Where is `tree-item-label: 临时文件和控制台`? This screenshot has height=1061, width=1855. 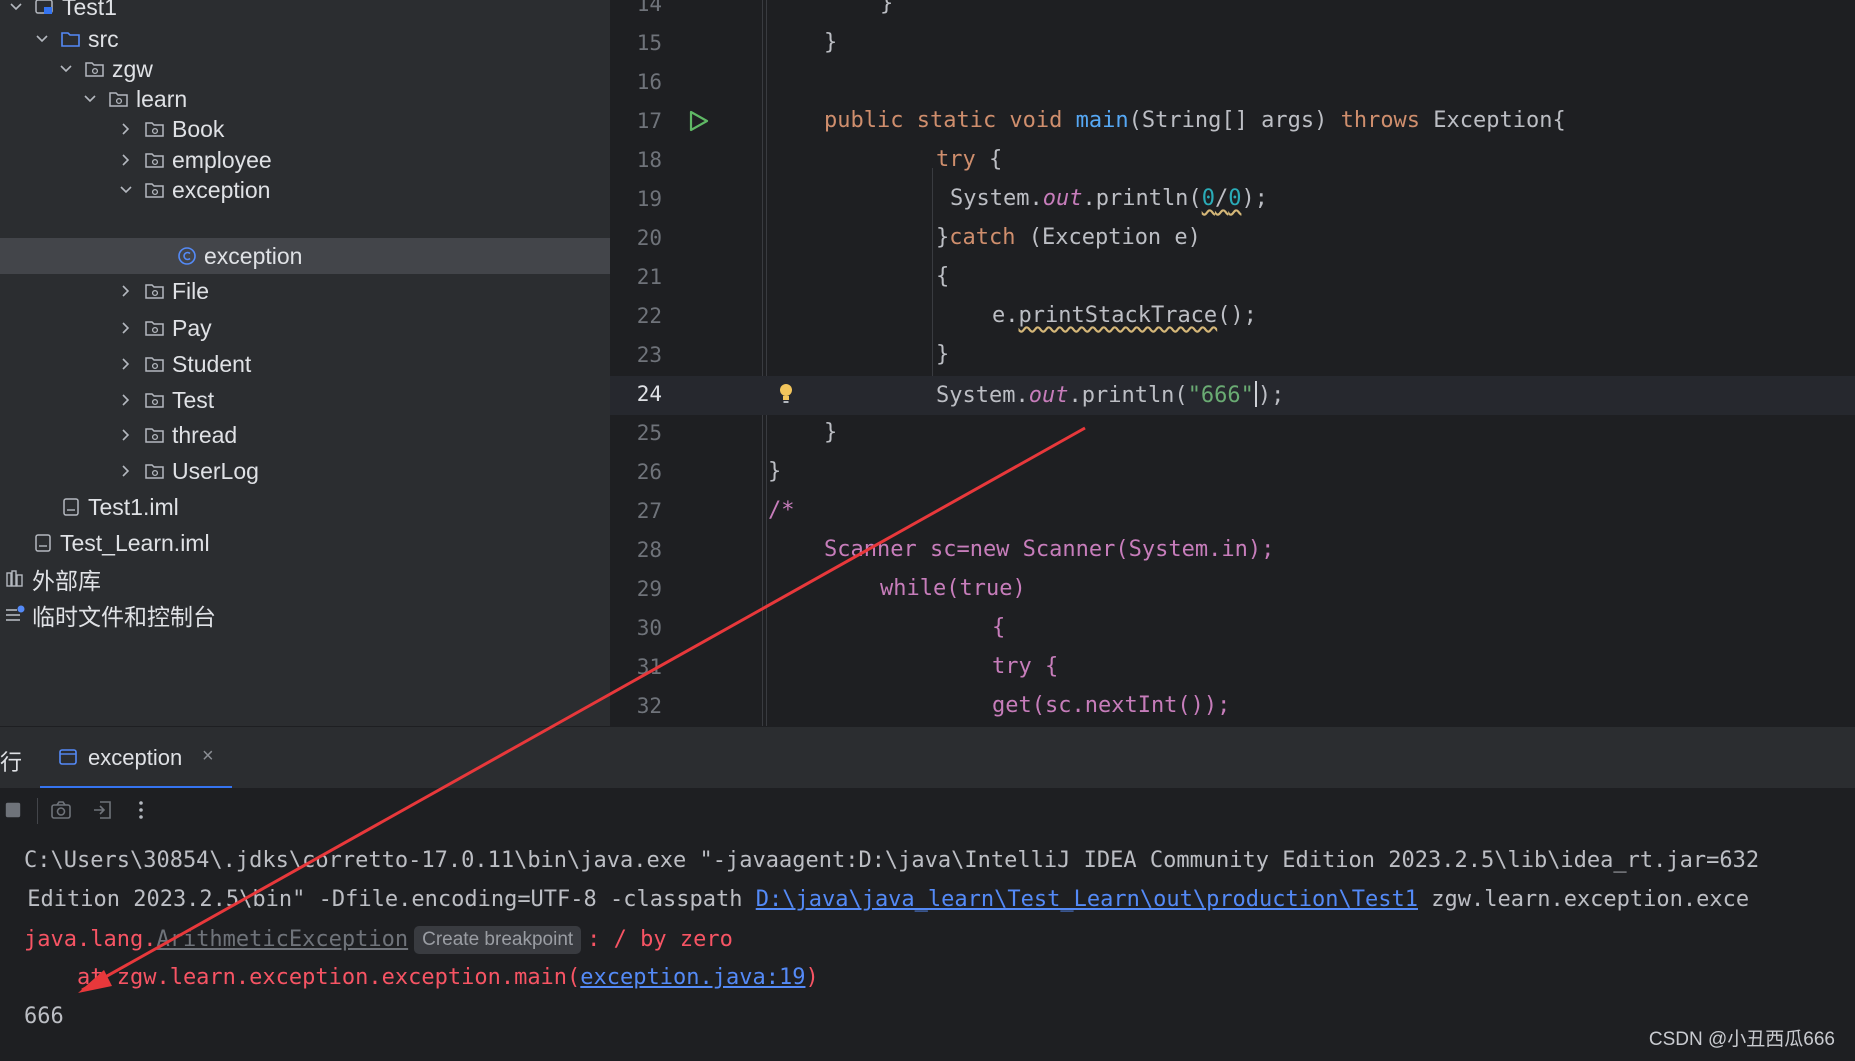
tree-item-label: 临时文件和控制台 is located at coordinates (124, 617).